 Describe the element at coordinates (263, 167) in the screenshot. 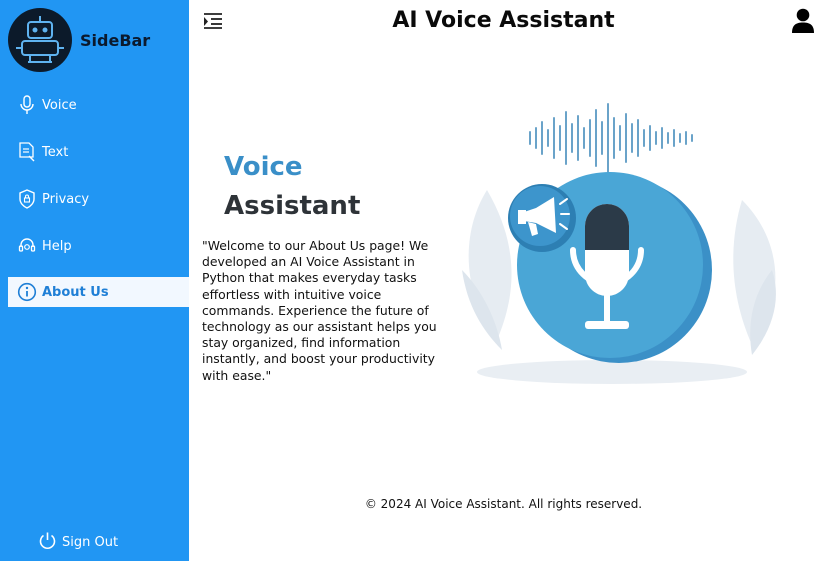

I see `heading-line-1: Voice` at that location.